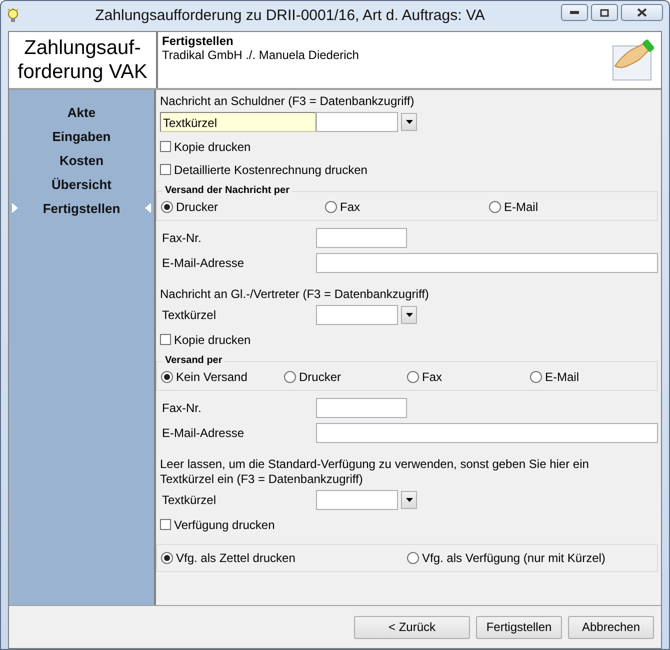 This screenshot has height=650, width=670. I want to click on maximize-icon, so click(604, 12).